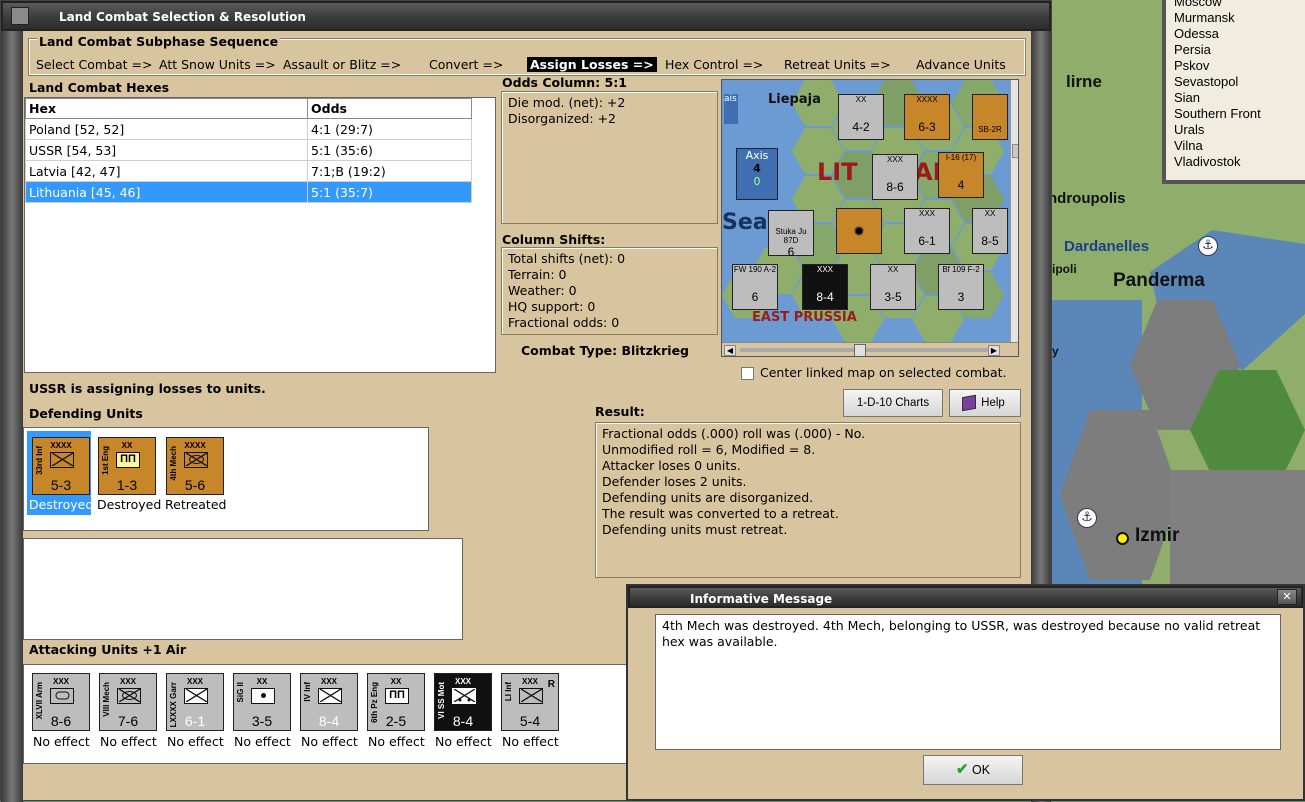 This screenshot has height=802, width=1305. I want to click on city-list-item: Sevastopol, so click(1239, 82).